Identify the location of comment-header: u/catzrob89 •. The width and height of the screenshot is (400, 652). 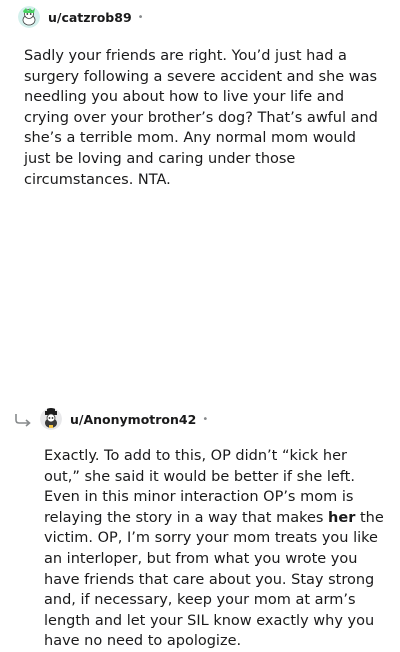
(81, 17).